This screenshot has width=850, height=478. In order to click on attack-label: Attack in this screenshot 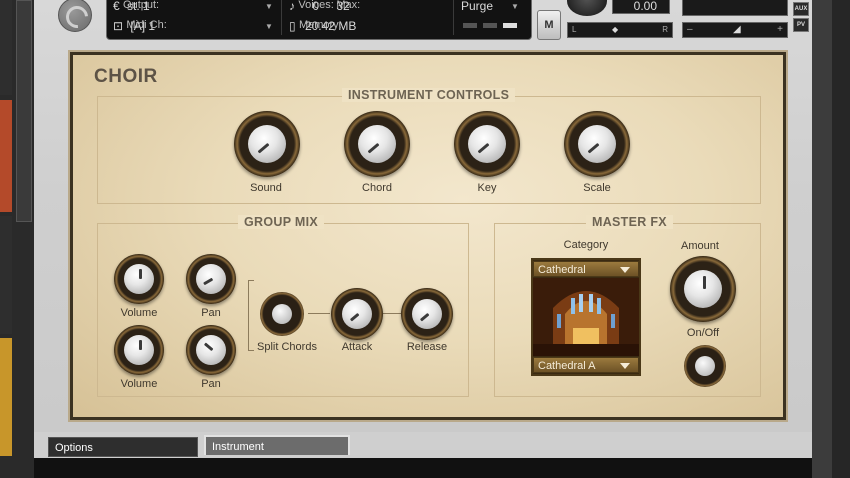, I will do `click(357, 347)`.